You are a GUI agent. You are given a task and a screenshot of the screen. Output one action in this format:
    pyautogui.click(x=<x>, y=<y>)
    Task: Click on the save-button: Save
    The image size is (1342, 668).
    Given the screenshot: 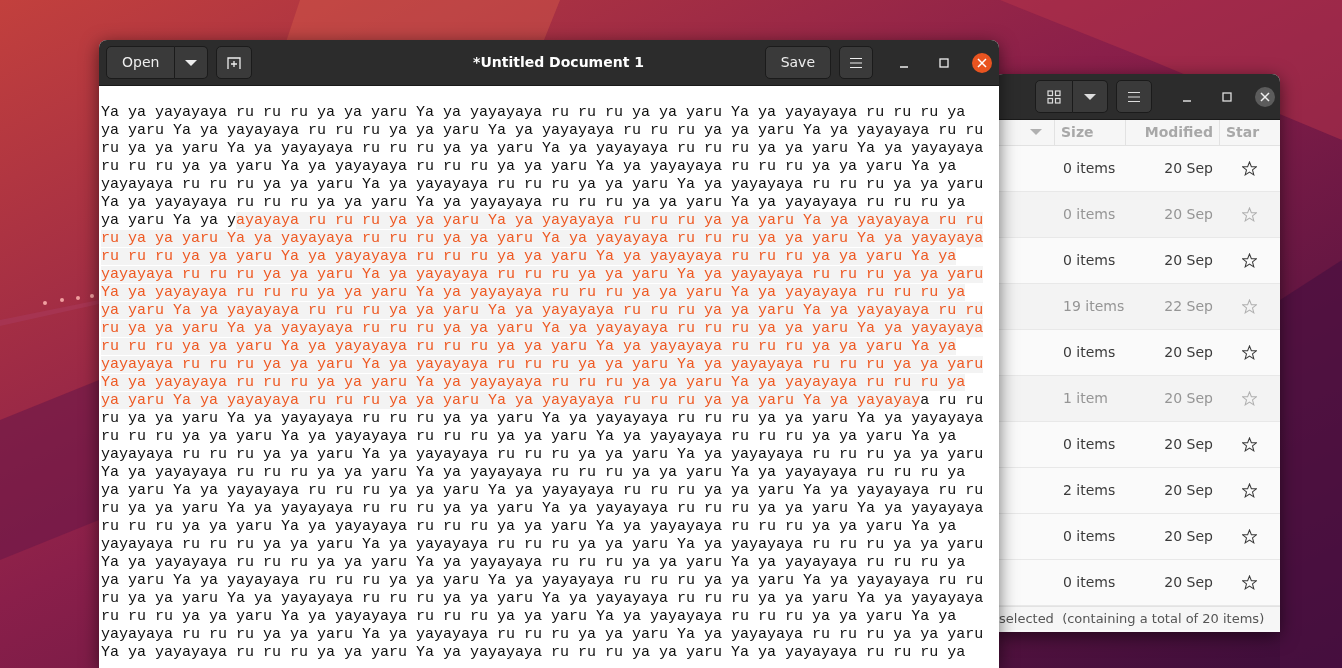 What is the action you would take?
    pyautogui.click(x=797, y=62)
    